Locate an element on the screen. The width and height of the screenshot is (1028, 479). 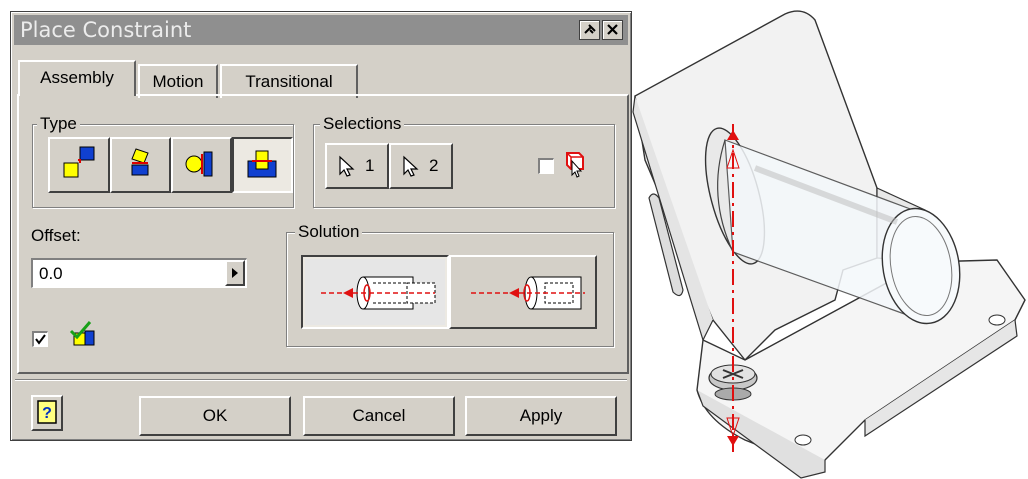
pick-part-first-checkbox is located at coordinates (546, 166).